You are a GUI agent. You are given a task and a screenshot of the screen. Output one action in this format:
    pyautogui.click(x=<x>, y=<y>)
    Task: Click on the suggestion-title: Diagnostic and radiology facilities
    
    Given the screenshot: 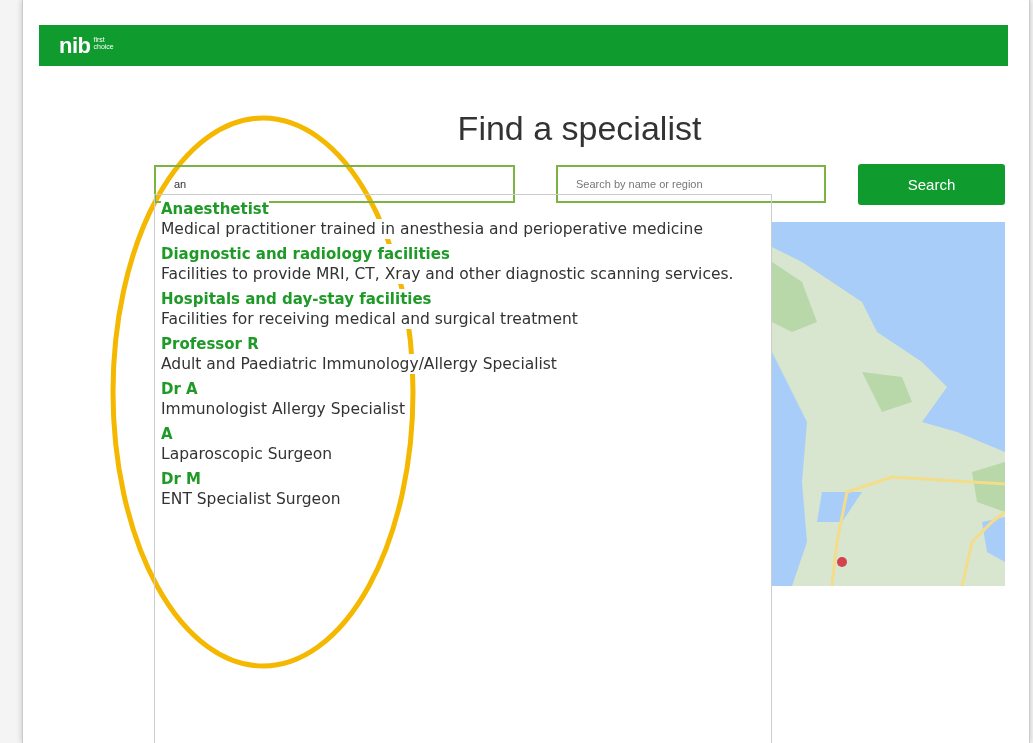 What is the action you would take?
    pyautogui.click(x=305, y=254)
    